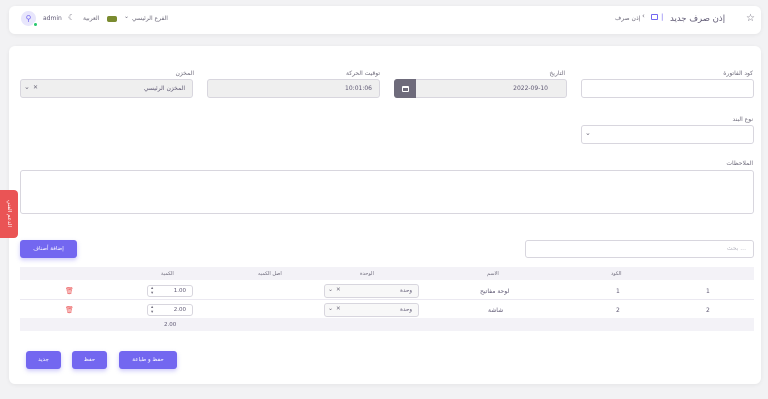  I want to click on warehouse-label: المخزن, so click(184, 73).